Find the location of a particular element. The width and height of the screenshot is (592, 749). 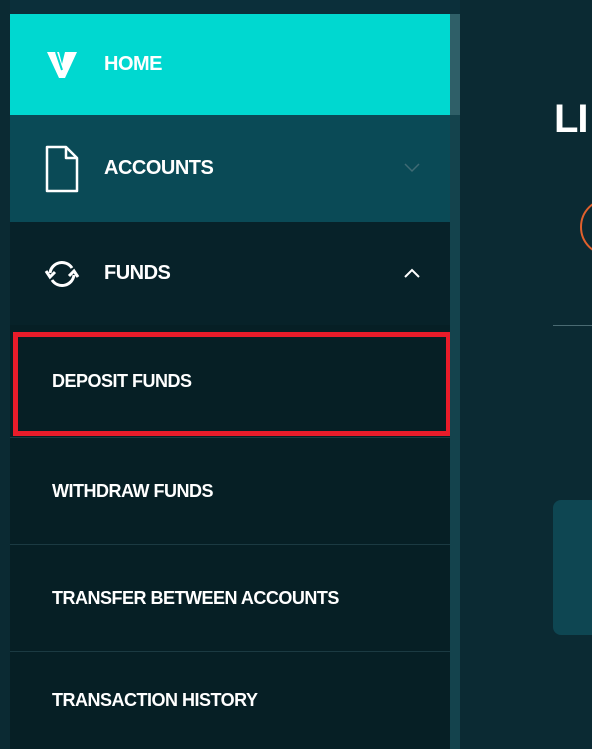

sidebar-scrollbar-track is located at coordinates (455, 381).